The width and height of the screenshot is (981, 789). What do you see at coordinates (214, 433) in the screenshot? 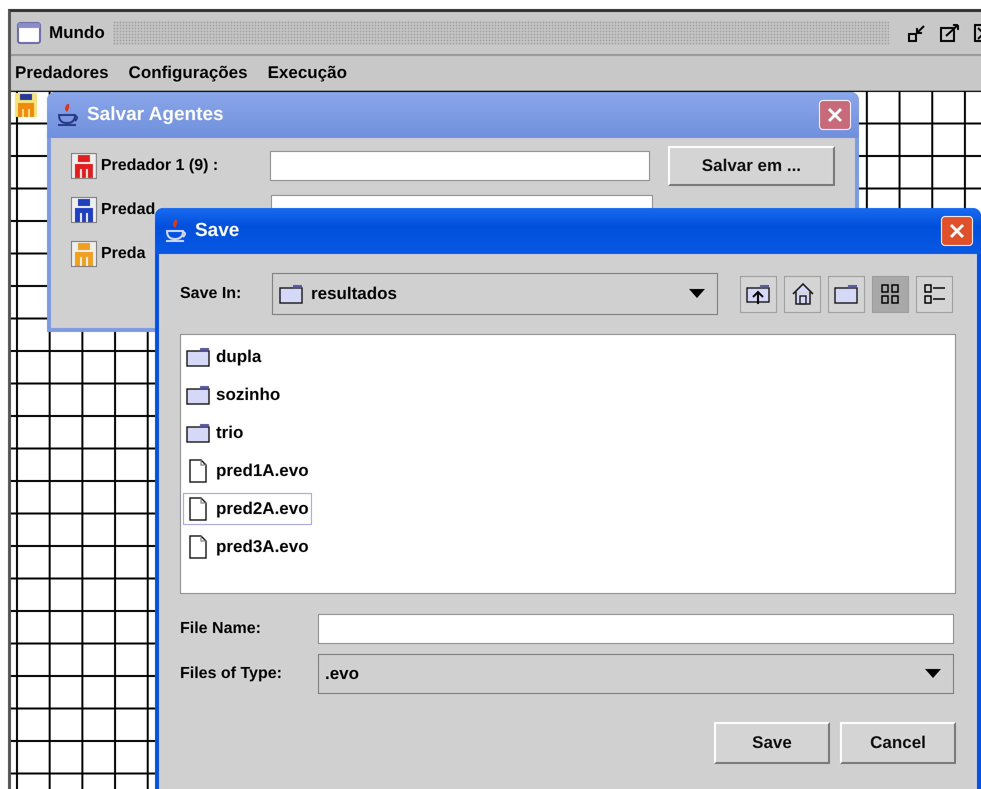
I see `file-item: trio` at bounding box center [214, 433].